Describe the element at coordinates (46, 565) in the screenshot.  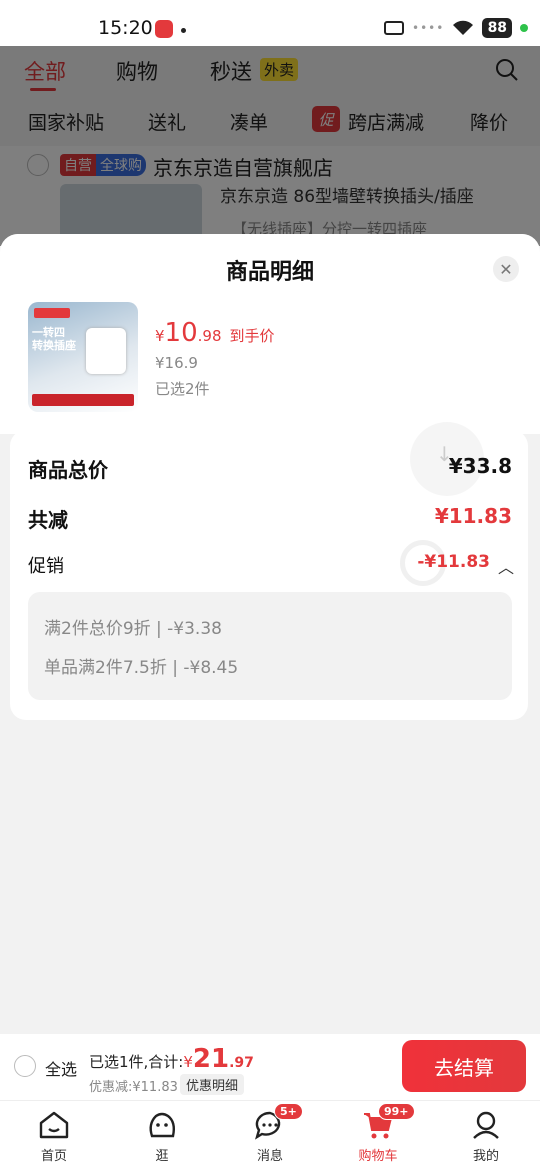
I see `promo-label: 促销` at that location.